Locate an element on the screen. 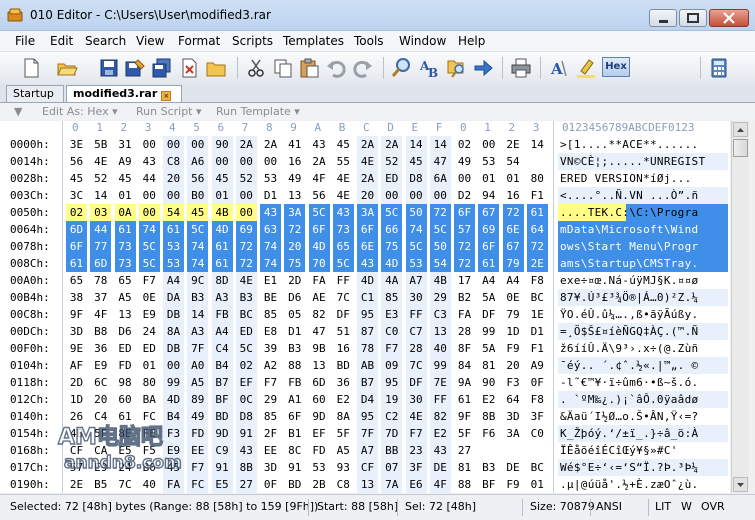  ascii-text: ....TEK.C:\C:\Progra is located at coordinates (642, 212).